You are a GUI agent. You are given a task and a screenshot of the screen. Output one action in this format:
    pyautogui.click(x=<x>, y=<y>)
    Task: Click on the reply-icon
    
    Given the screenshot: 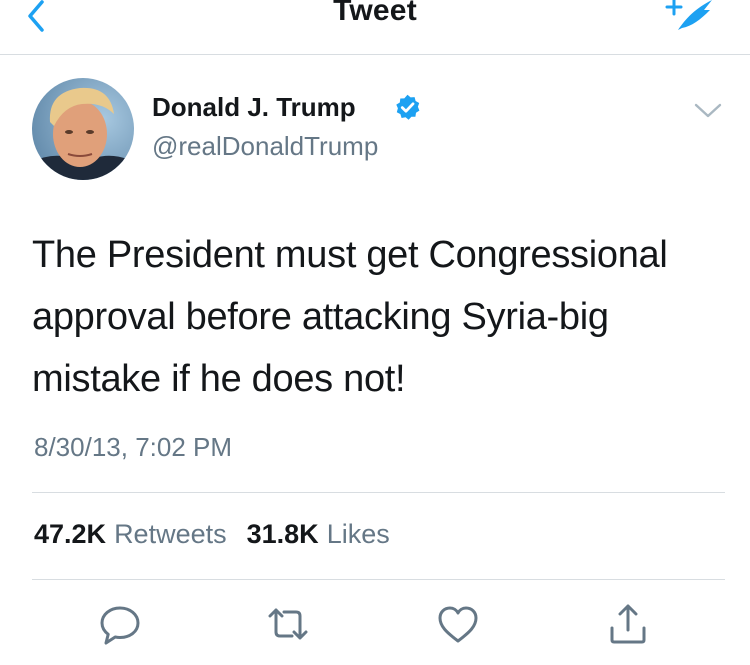 What is the action you would take?
    pyautogui.click(x=120, y=625)
    